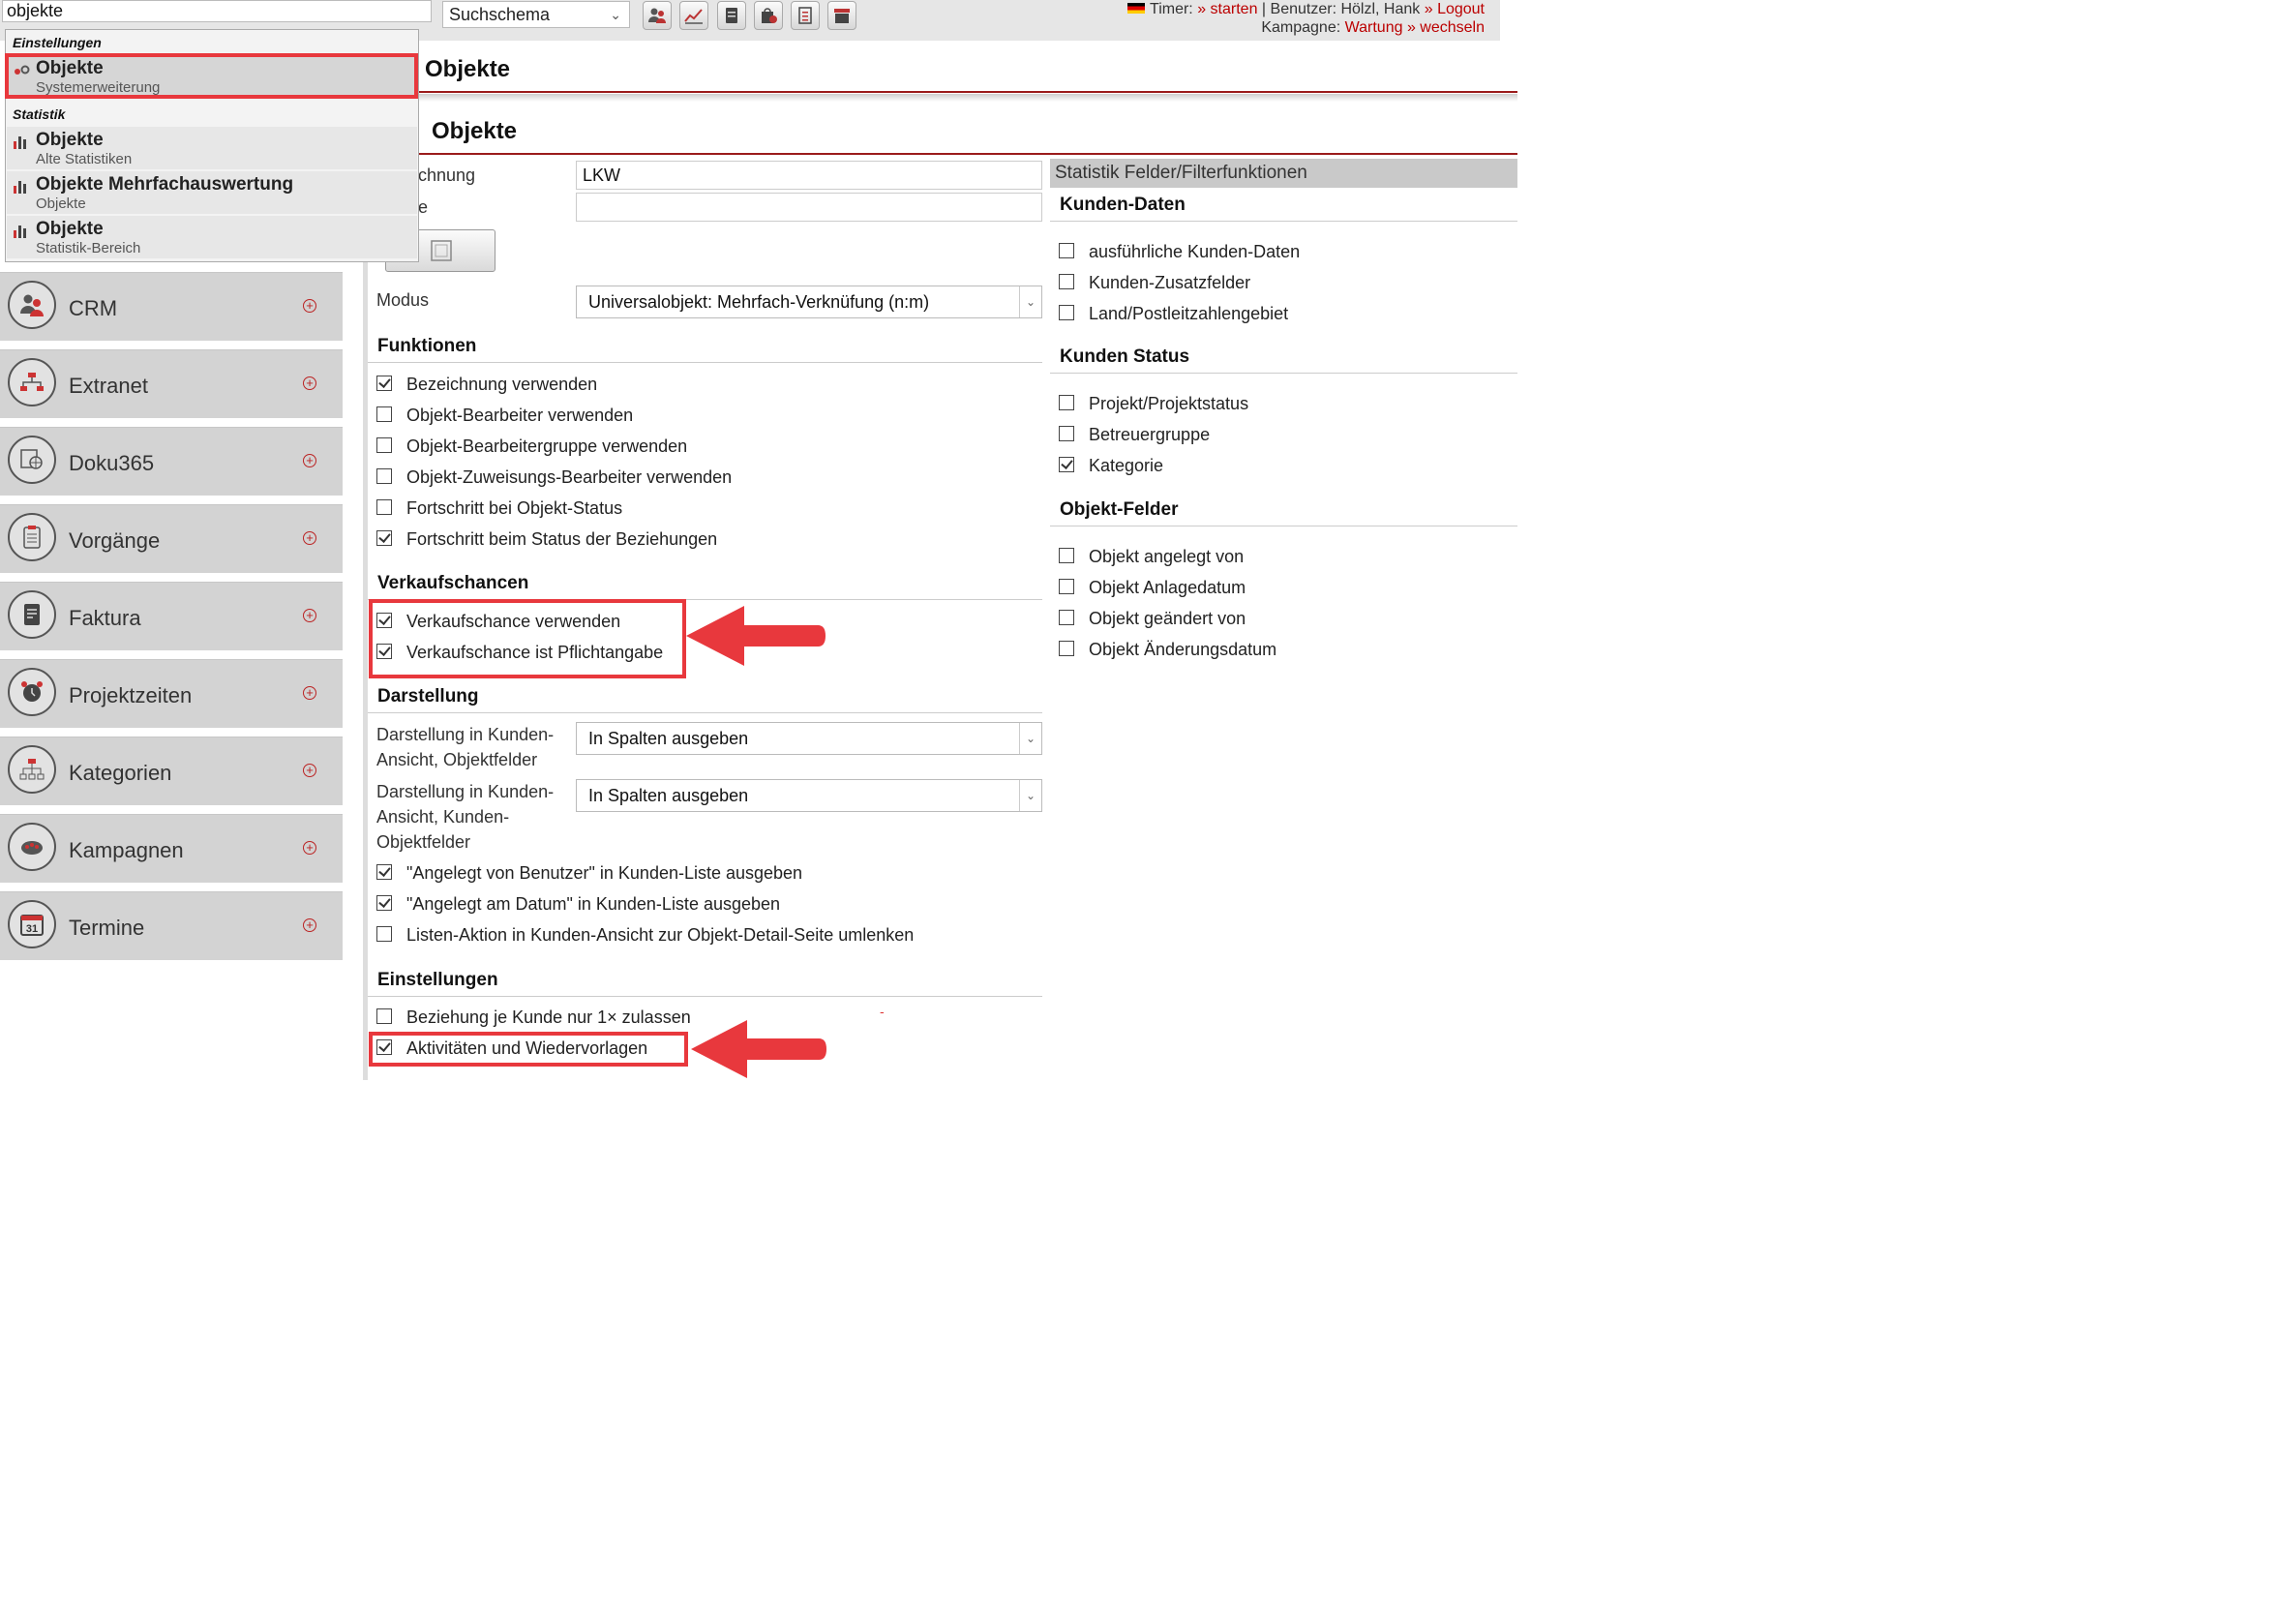  I want to click on checkbox-label: Beziehung je Kunde nur 1× zulassen, so click(549, 1017).